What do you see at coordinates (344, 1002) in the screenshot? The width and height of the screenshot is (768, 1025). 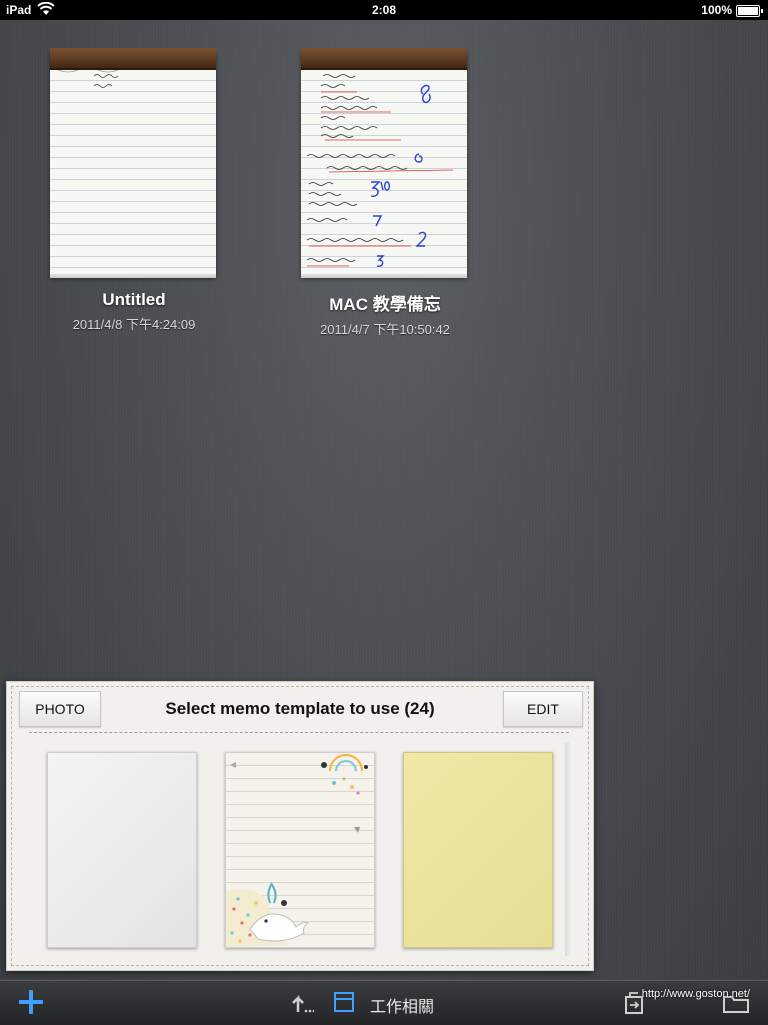 I see `layout-icon` at bounding box center [344, 1002].